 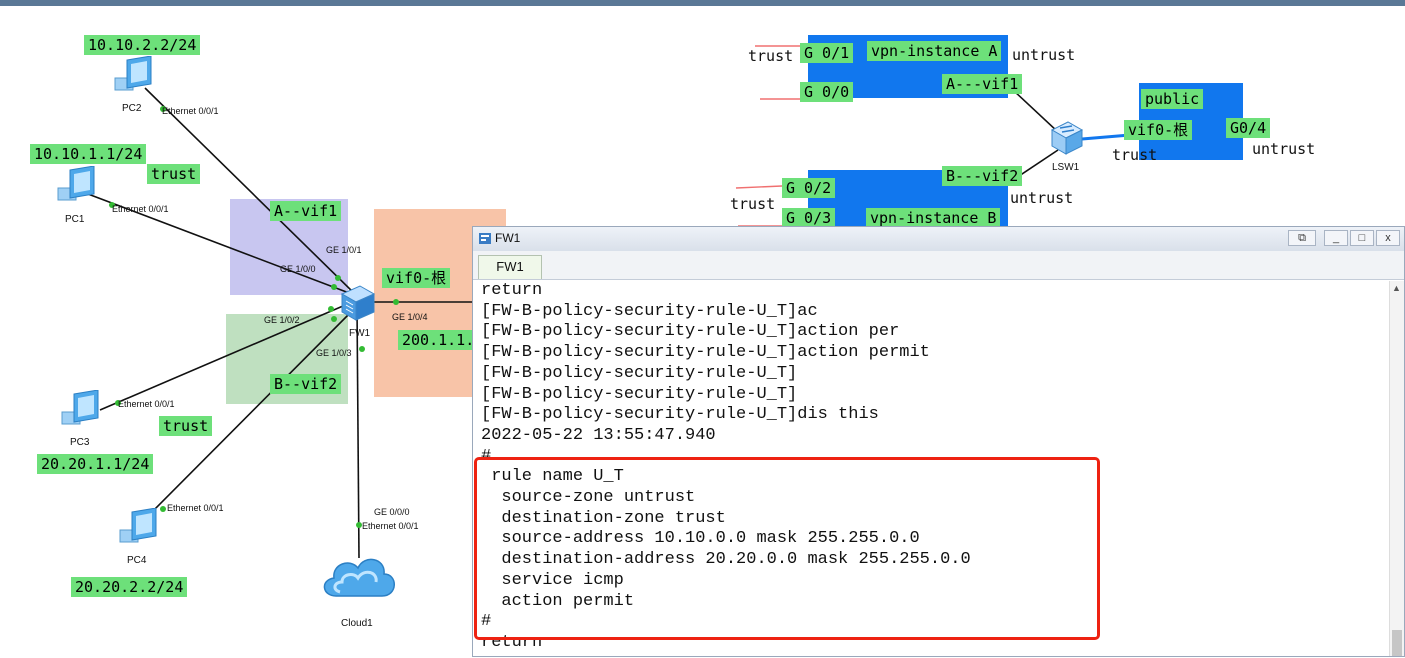 What do you see at coordinates (933, 218) in the screenshot?
I see `label-vpn-b: vpn-instance B` at bounding box center [933, 218].